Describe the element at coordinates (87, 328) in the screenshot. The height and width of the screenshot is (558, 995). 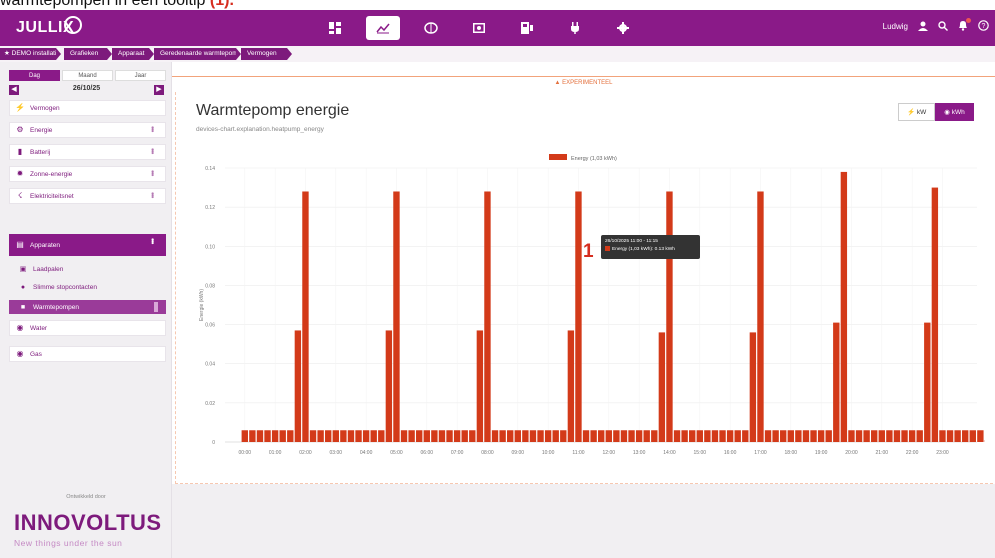
I see `sidebar-item-water: ◉ Water` at that location.